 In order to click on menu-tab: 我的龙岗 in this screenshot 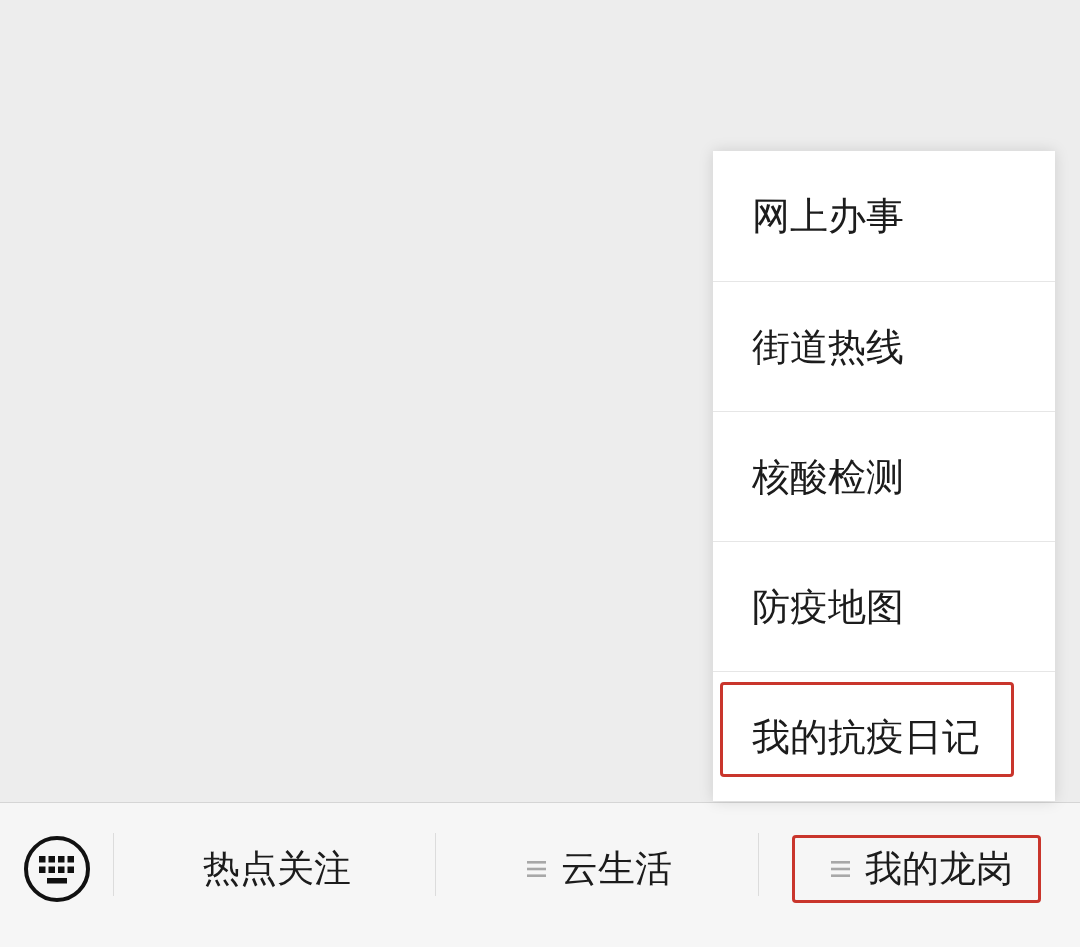, I will do `click(916, 869)`.